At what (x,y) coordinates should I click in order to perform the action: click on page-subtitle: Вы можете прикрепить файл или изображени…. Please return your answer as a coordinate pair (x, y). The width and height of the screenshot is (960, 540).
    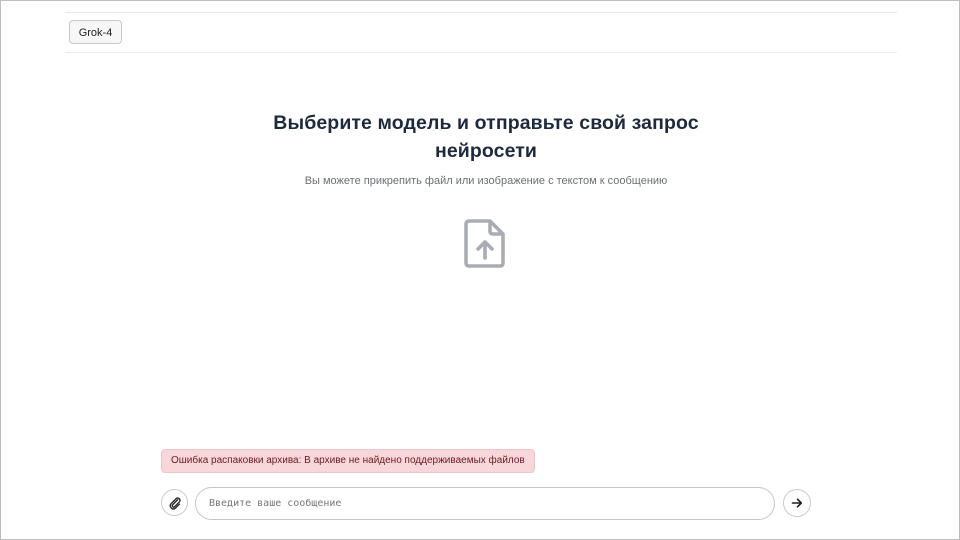
    Looking at the image, I should click on (486, 181).